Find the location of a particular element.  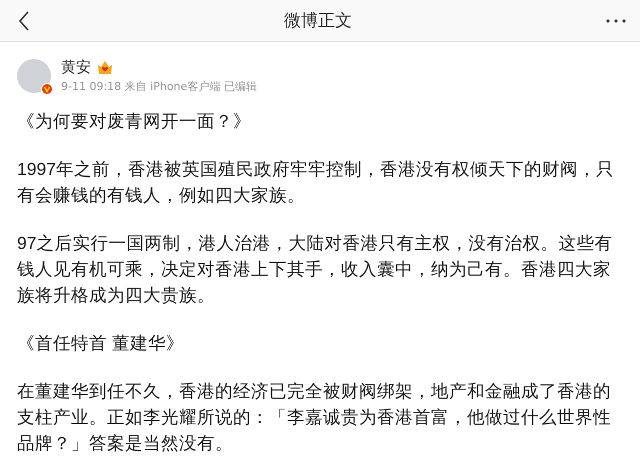

author-name: 黄安 is located at coordinates (76, 67).